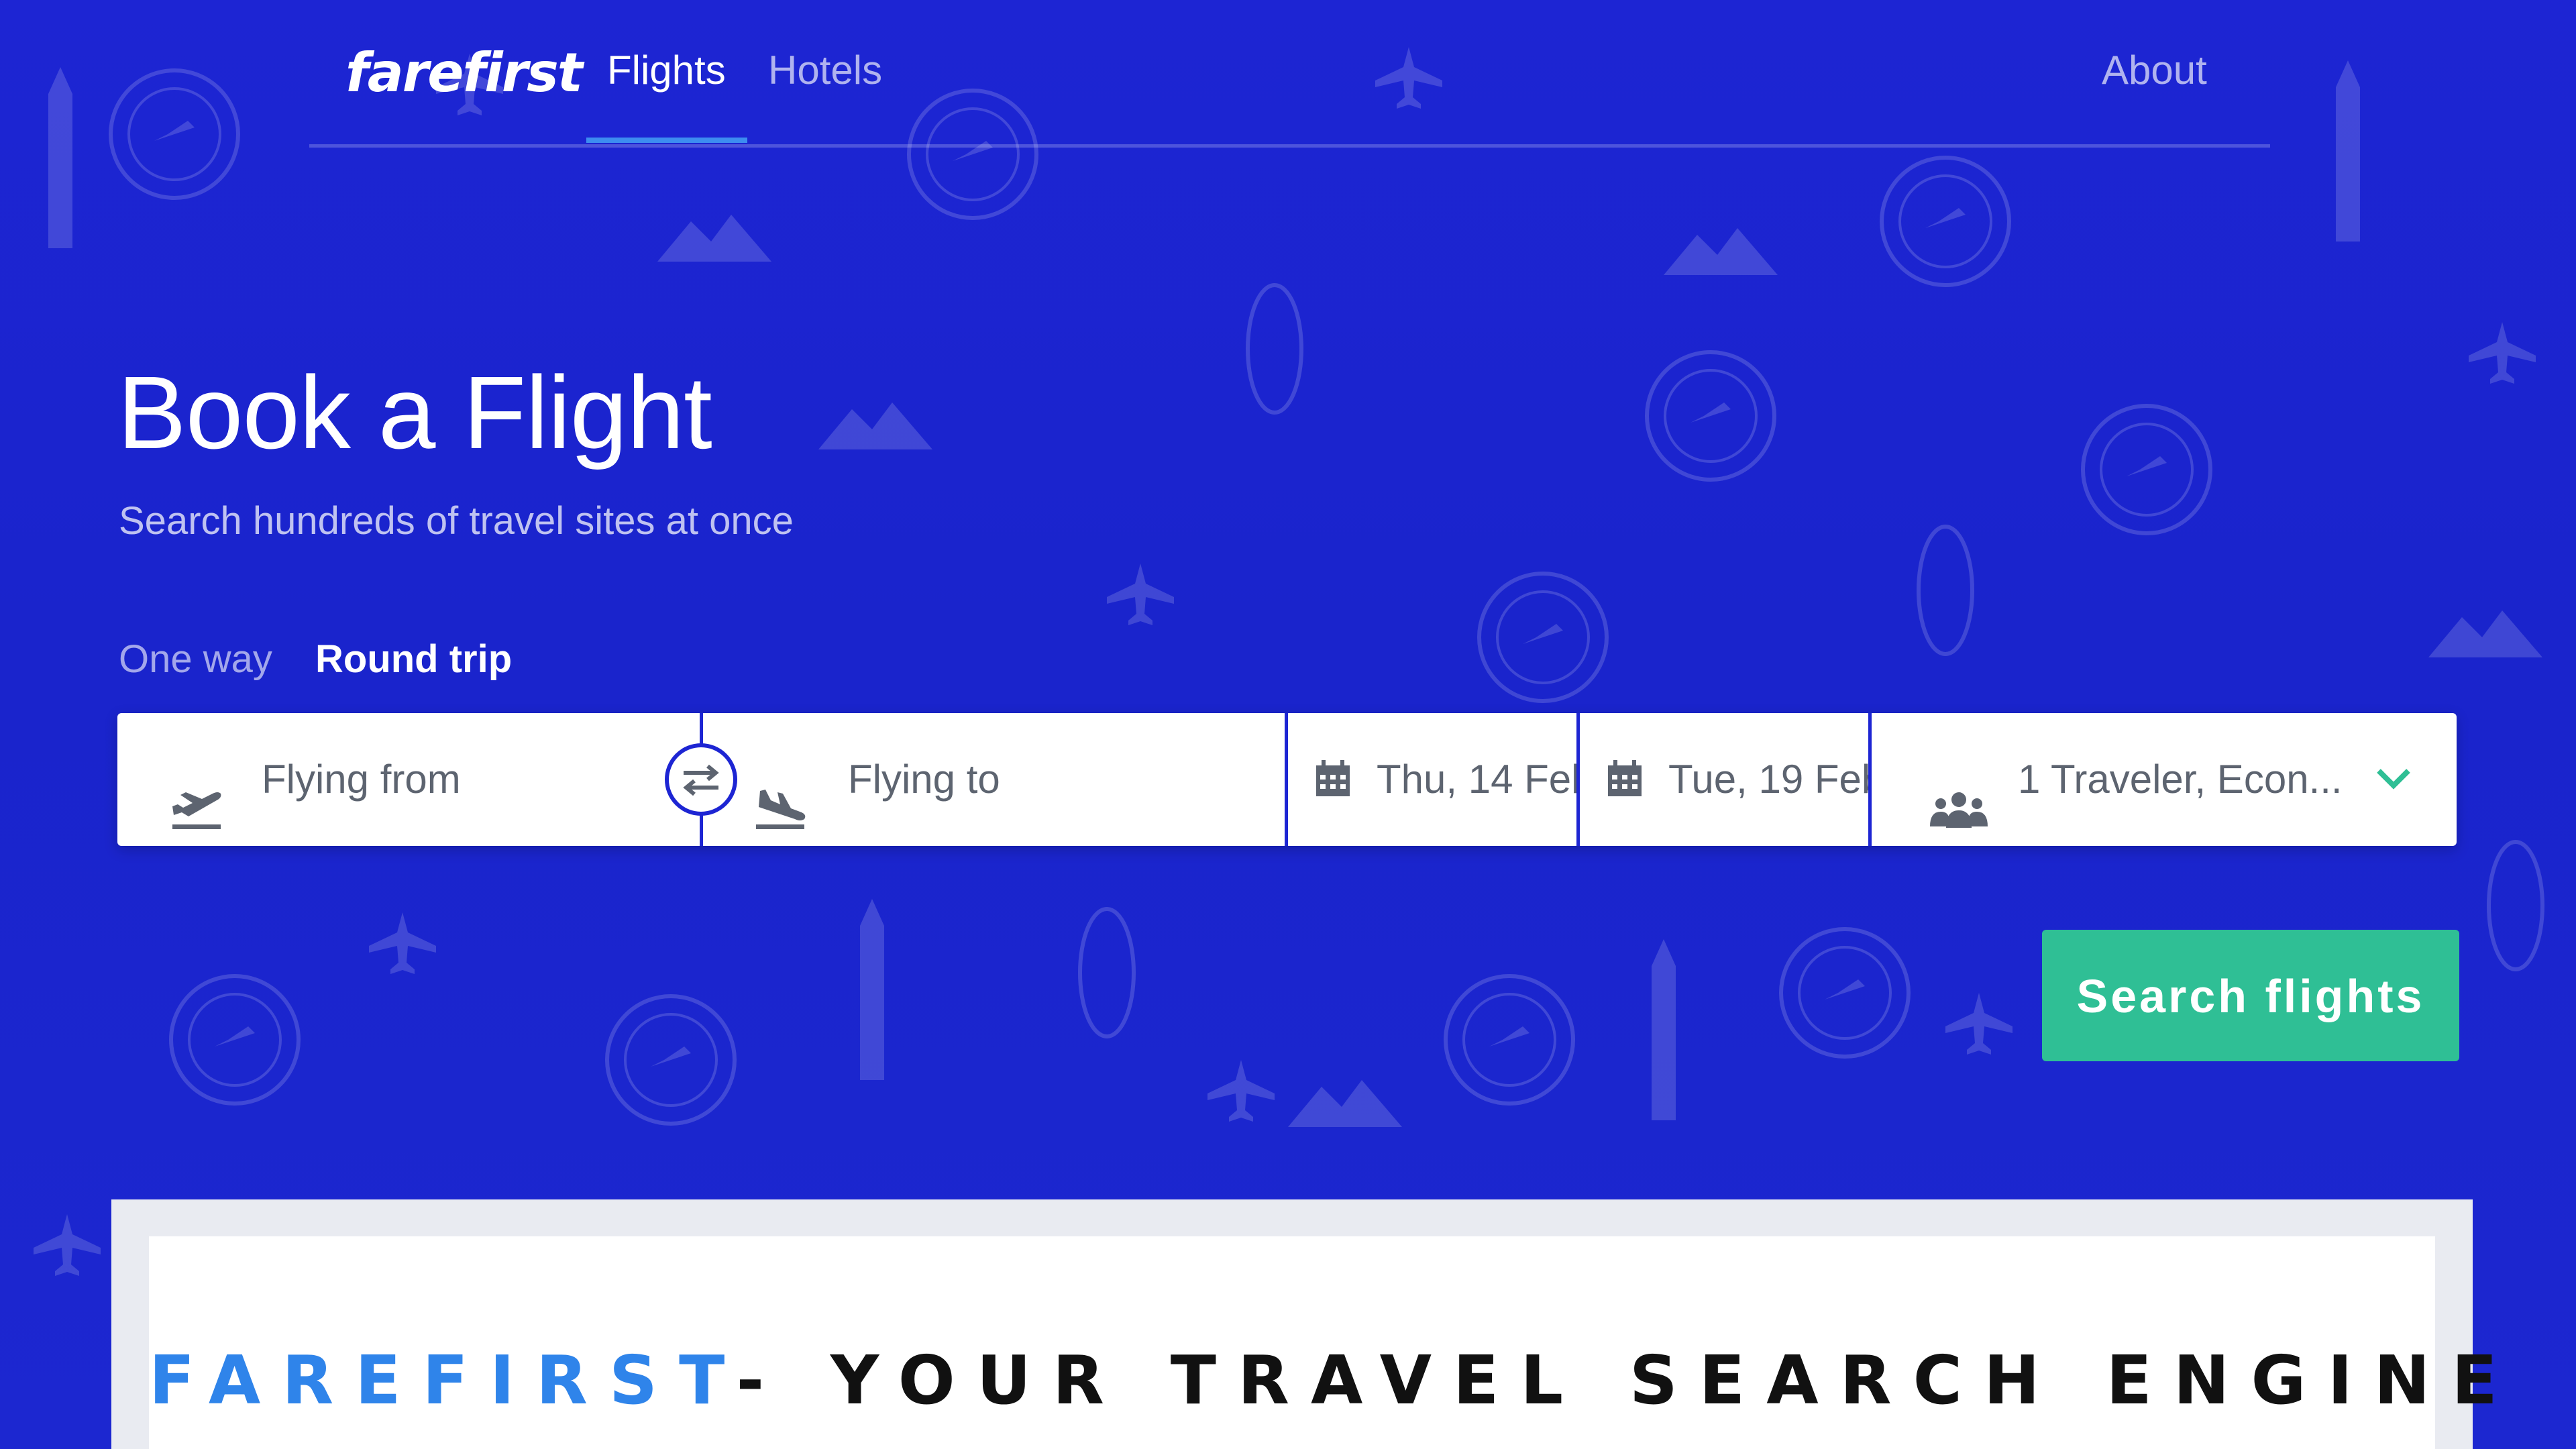 The width and height of the screenshot is (2576, 1449). What do you see at coordinates (1289, 74) in the screenshot?
I see `top-nav: farefirst Flights Hotels About` at bounding box center [1289, 74].